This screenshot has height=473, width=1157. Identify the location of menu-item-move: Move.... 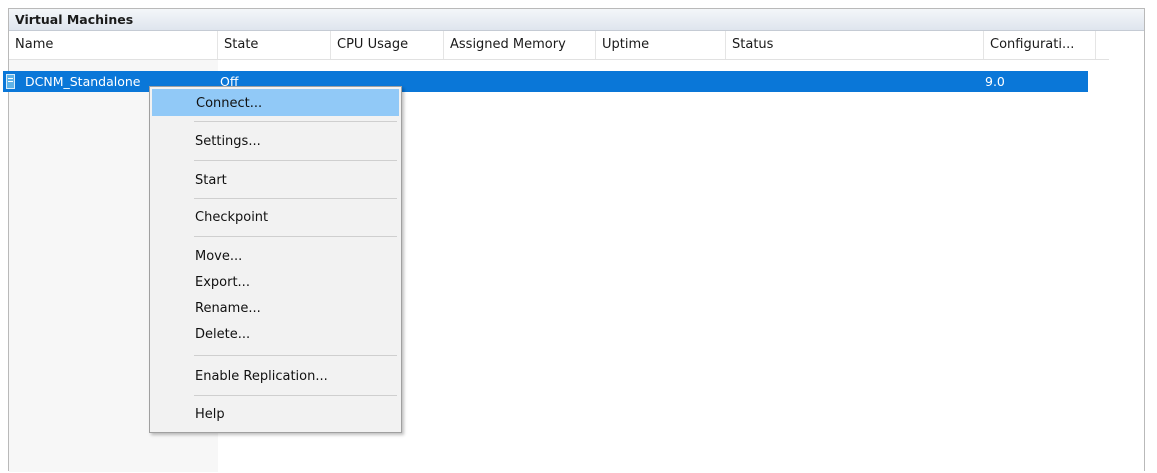
(275, 256).